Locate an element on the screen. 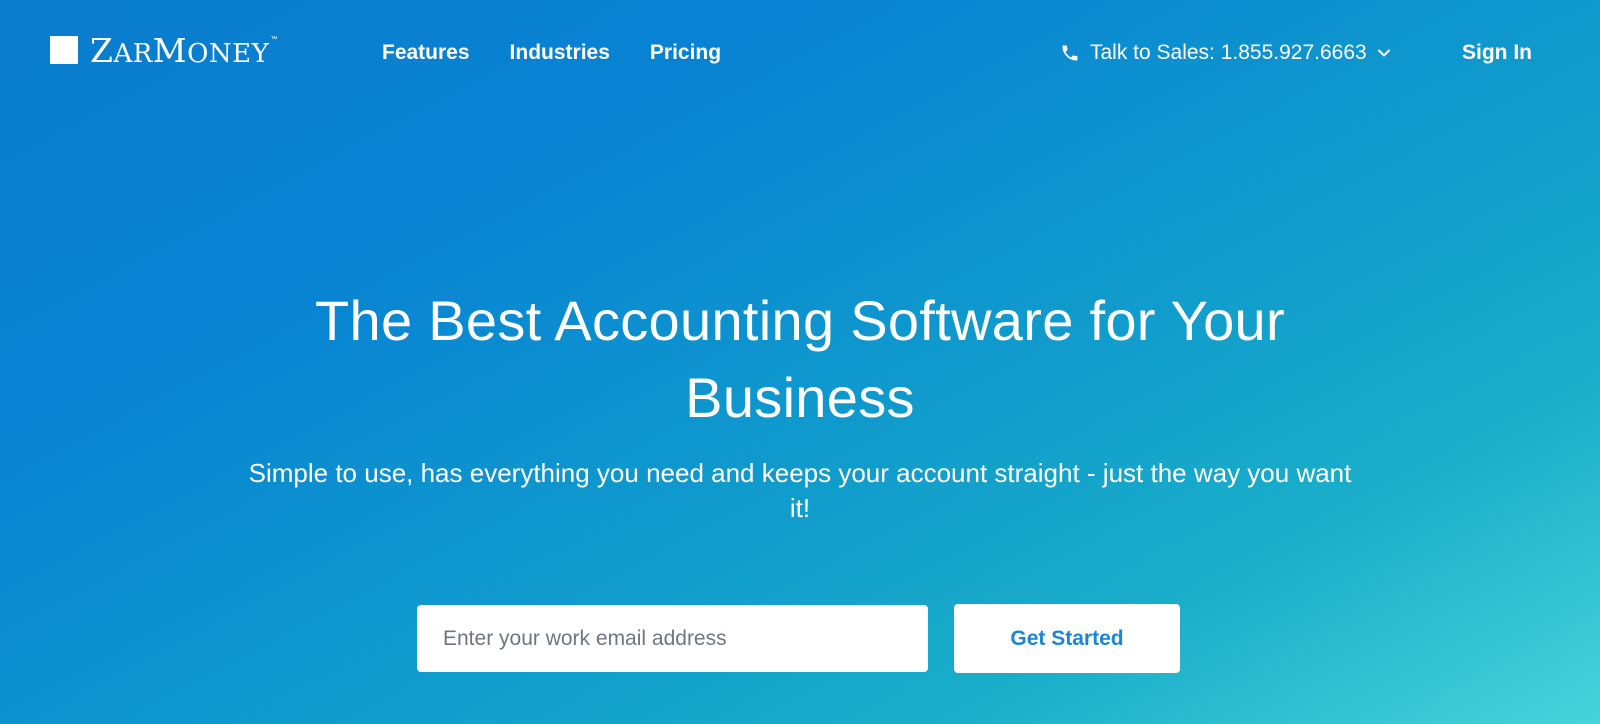  logo-letters-oney: ONEY is located at coordinates (228, 54).